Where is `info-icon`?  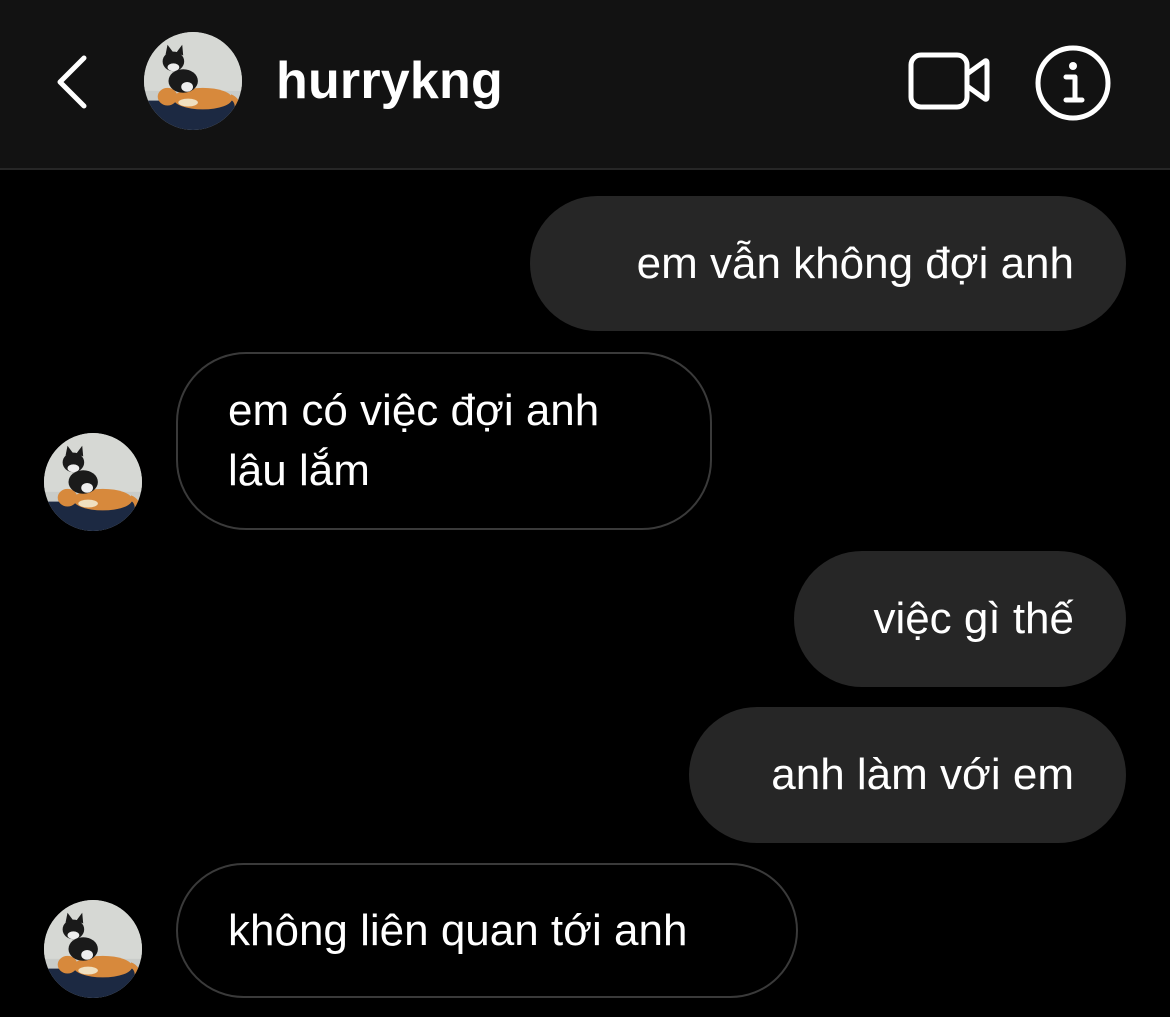
info-icon is located at coordinates (1073, 83).